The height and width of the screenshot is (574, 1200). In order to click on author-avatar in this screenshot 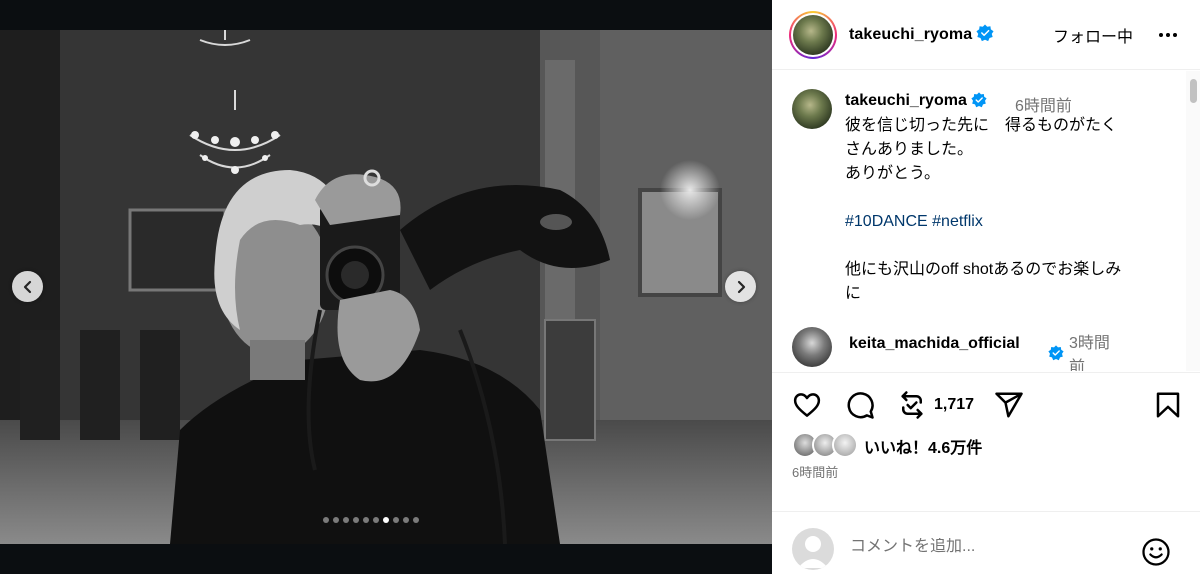, I will do `click(813, 35)`.